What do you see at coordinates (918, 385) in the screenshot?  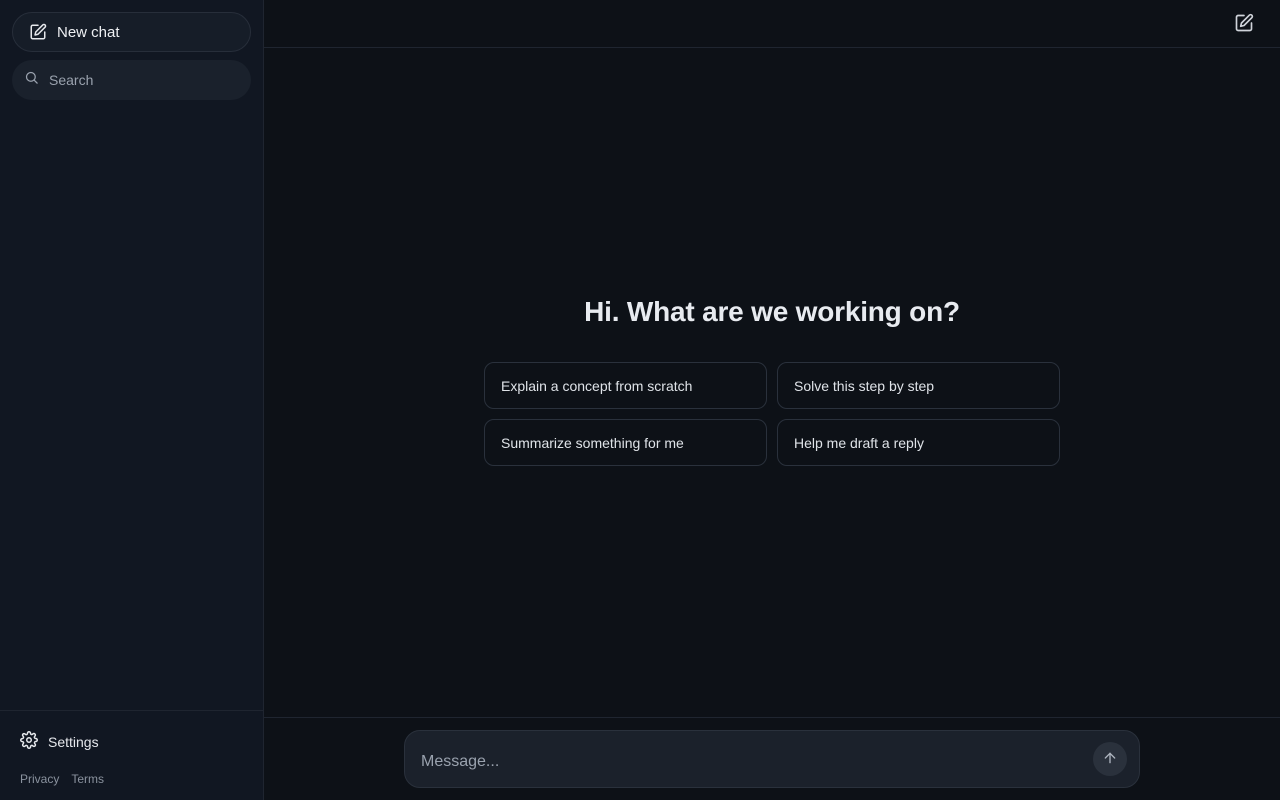 I see `suggestion-solve-step-by-step: Solve this step by step` at bounding box center [918, 385].